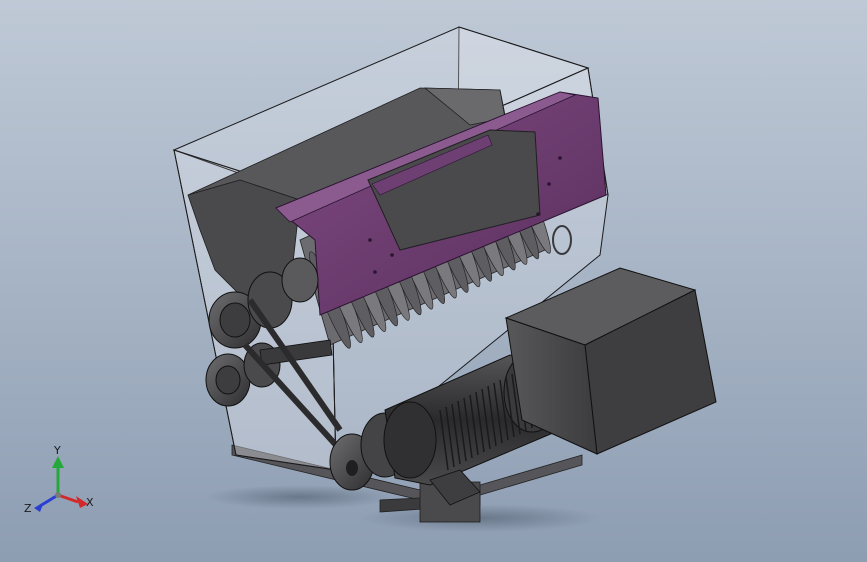  Describe the element at coordinates (58, 462) in the screenshot. I see `y-axis-arrow-icon` at that location.